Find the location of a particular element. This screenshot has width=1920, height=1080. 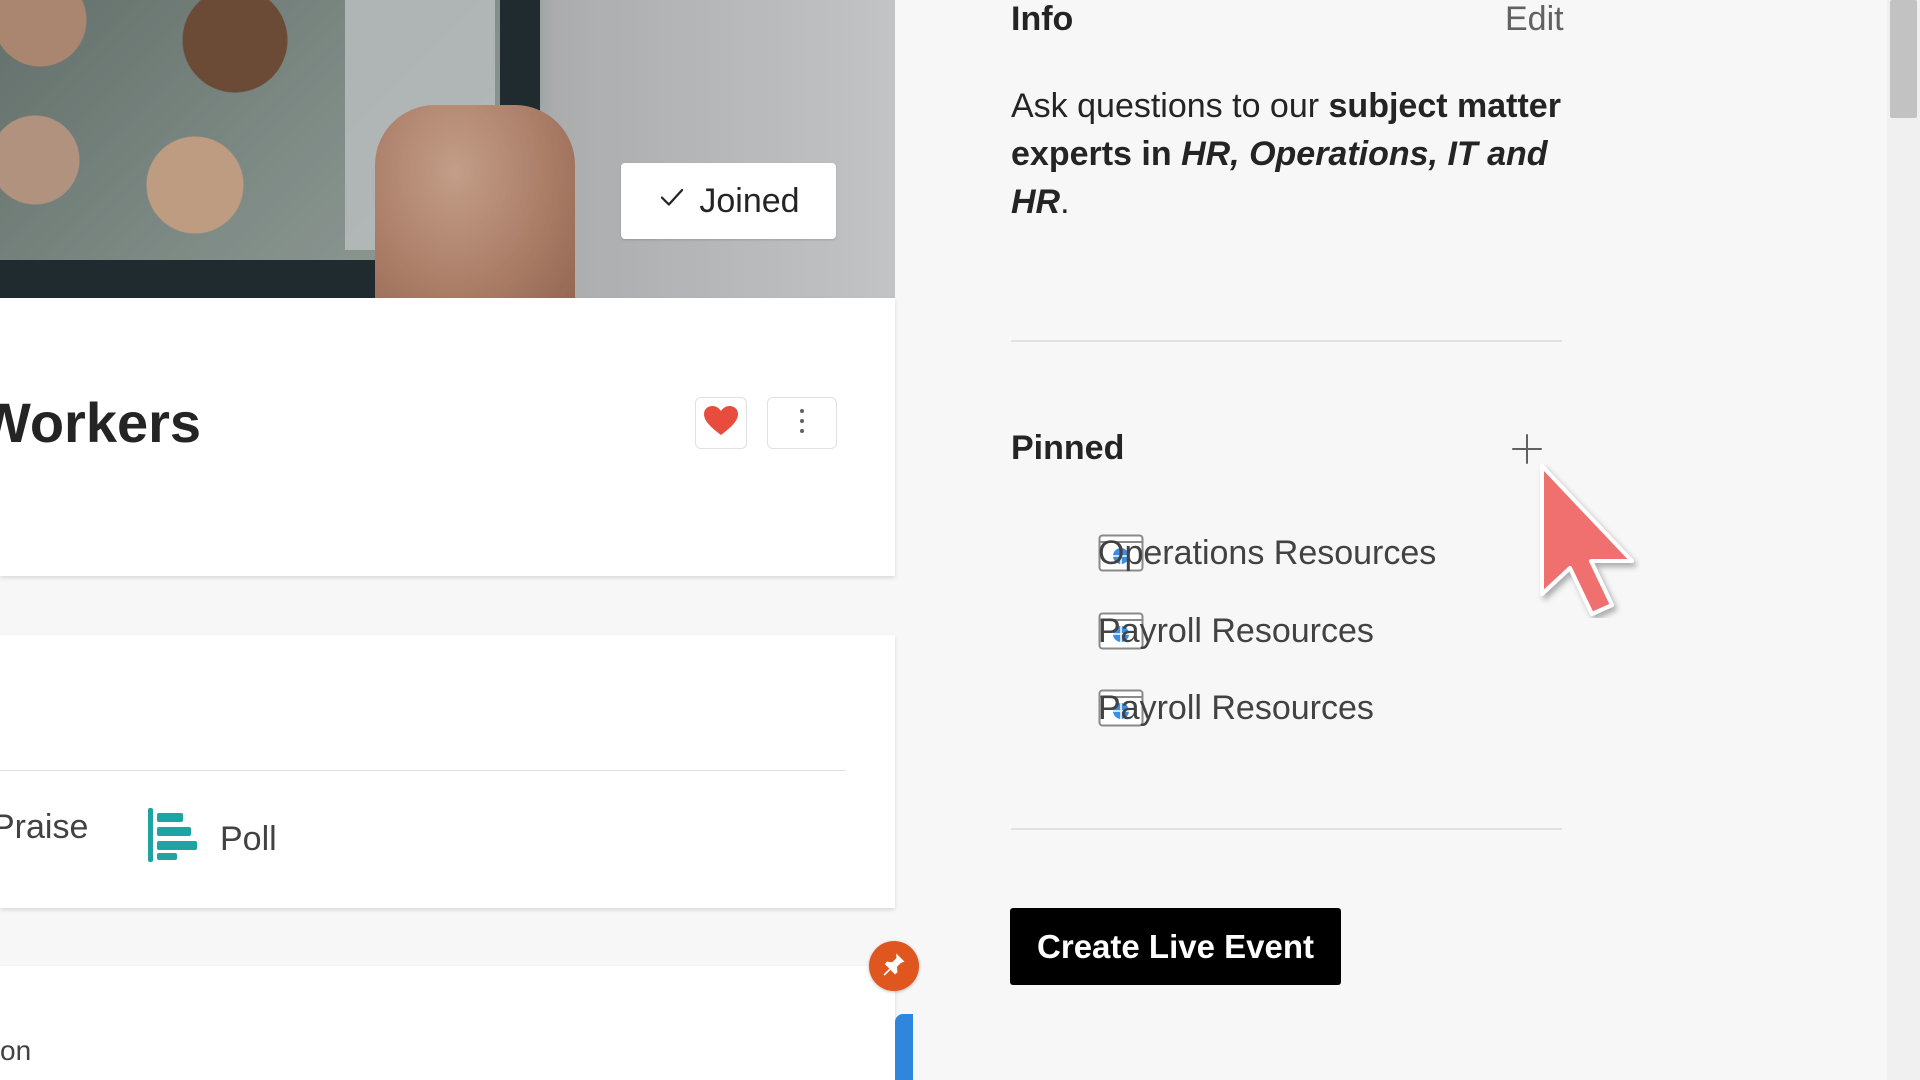

description-end: . is located at coordinates (1065, 202).